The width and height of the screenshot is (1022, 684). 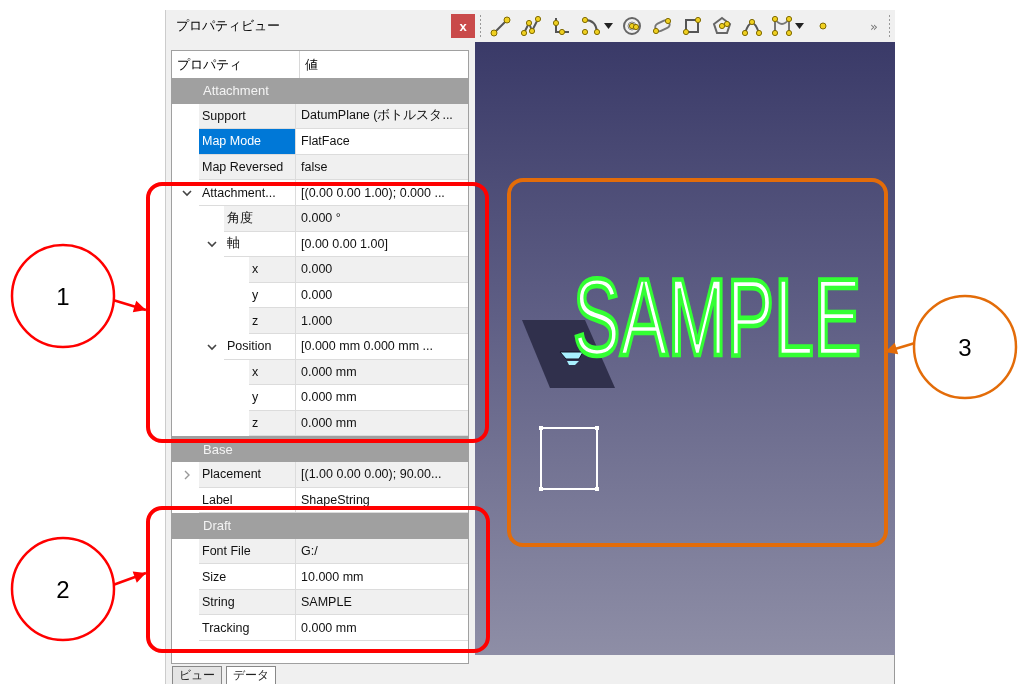 I want to click on property-name: Map Reversed, so click(x=247, y=167).